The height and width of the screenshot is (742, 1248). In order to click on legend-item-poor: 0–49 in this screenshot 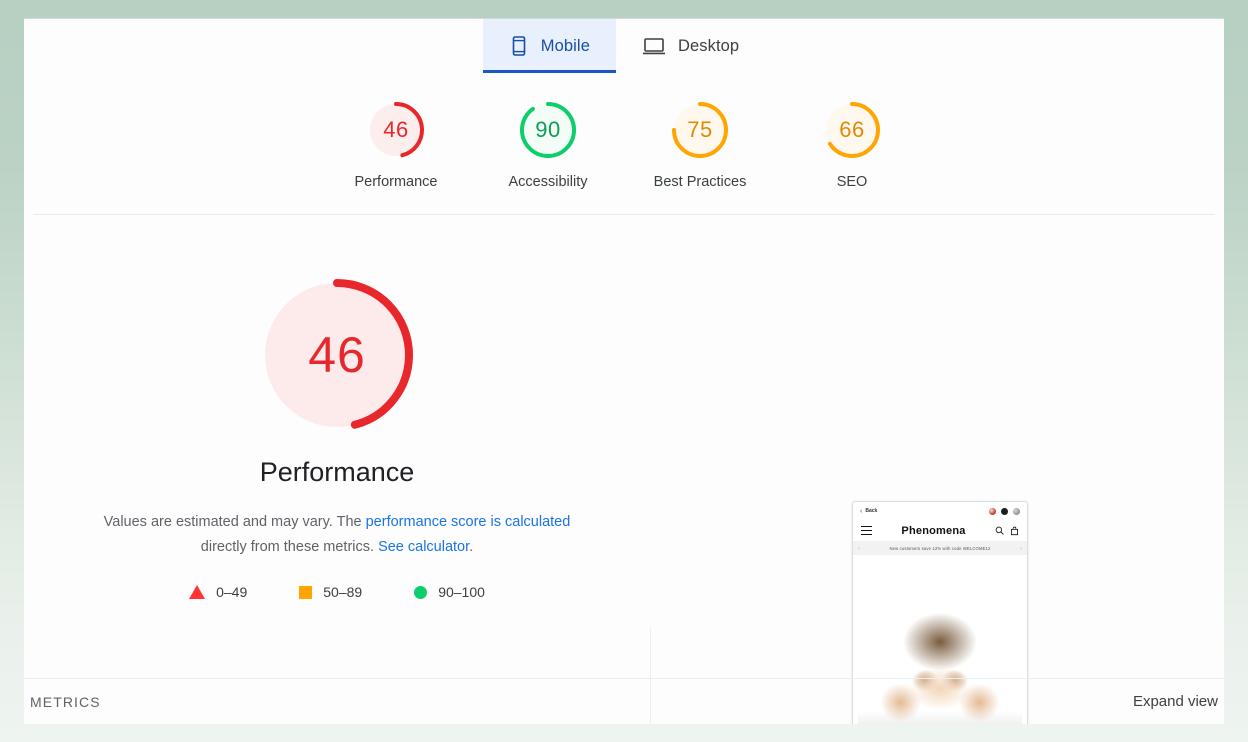, I will do `click(218, 592)`.